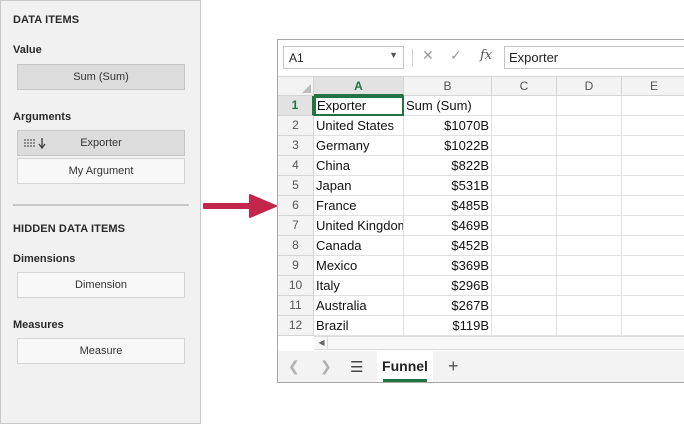  I want to click on row-header: 1, so click(296, 106).